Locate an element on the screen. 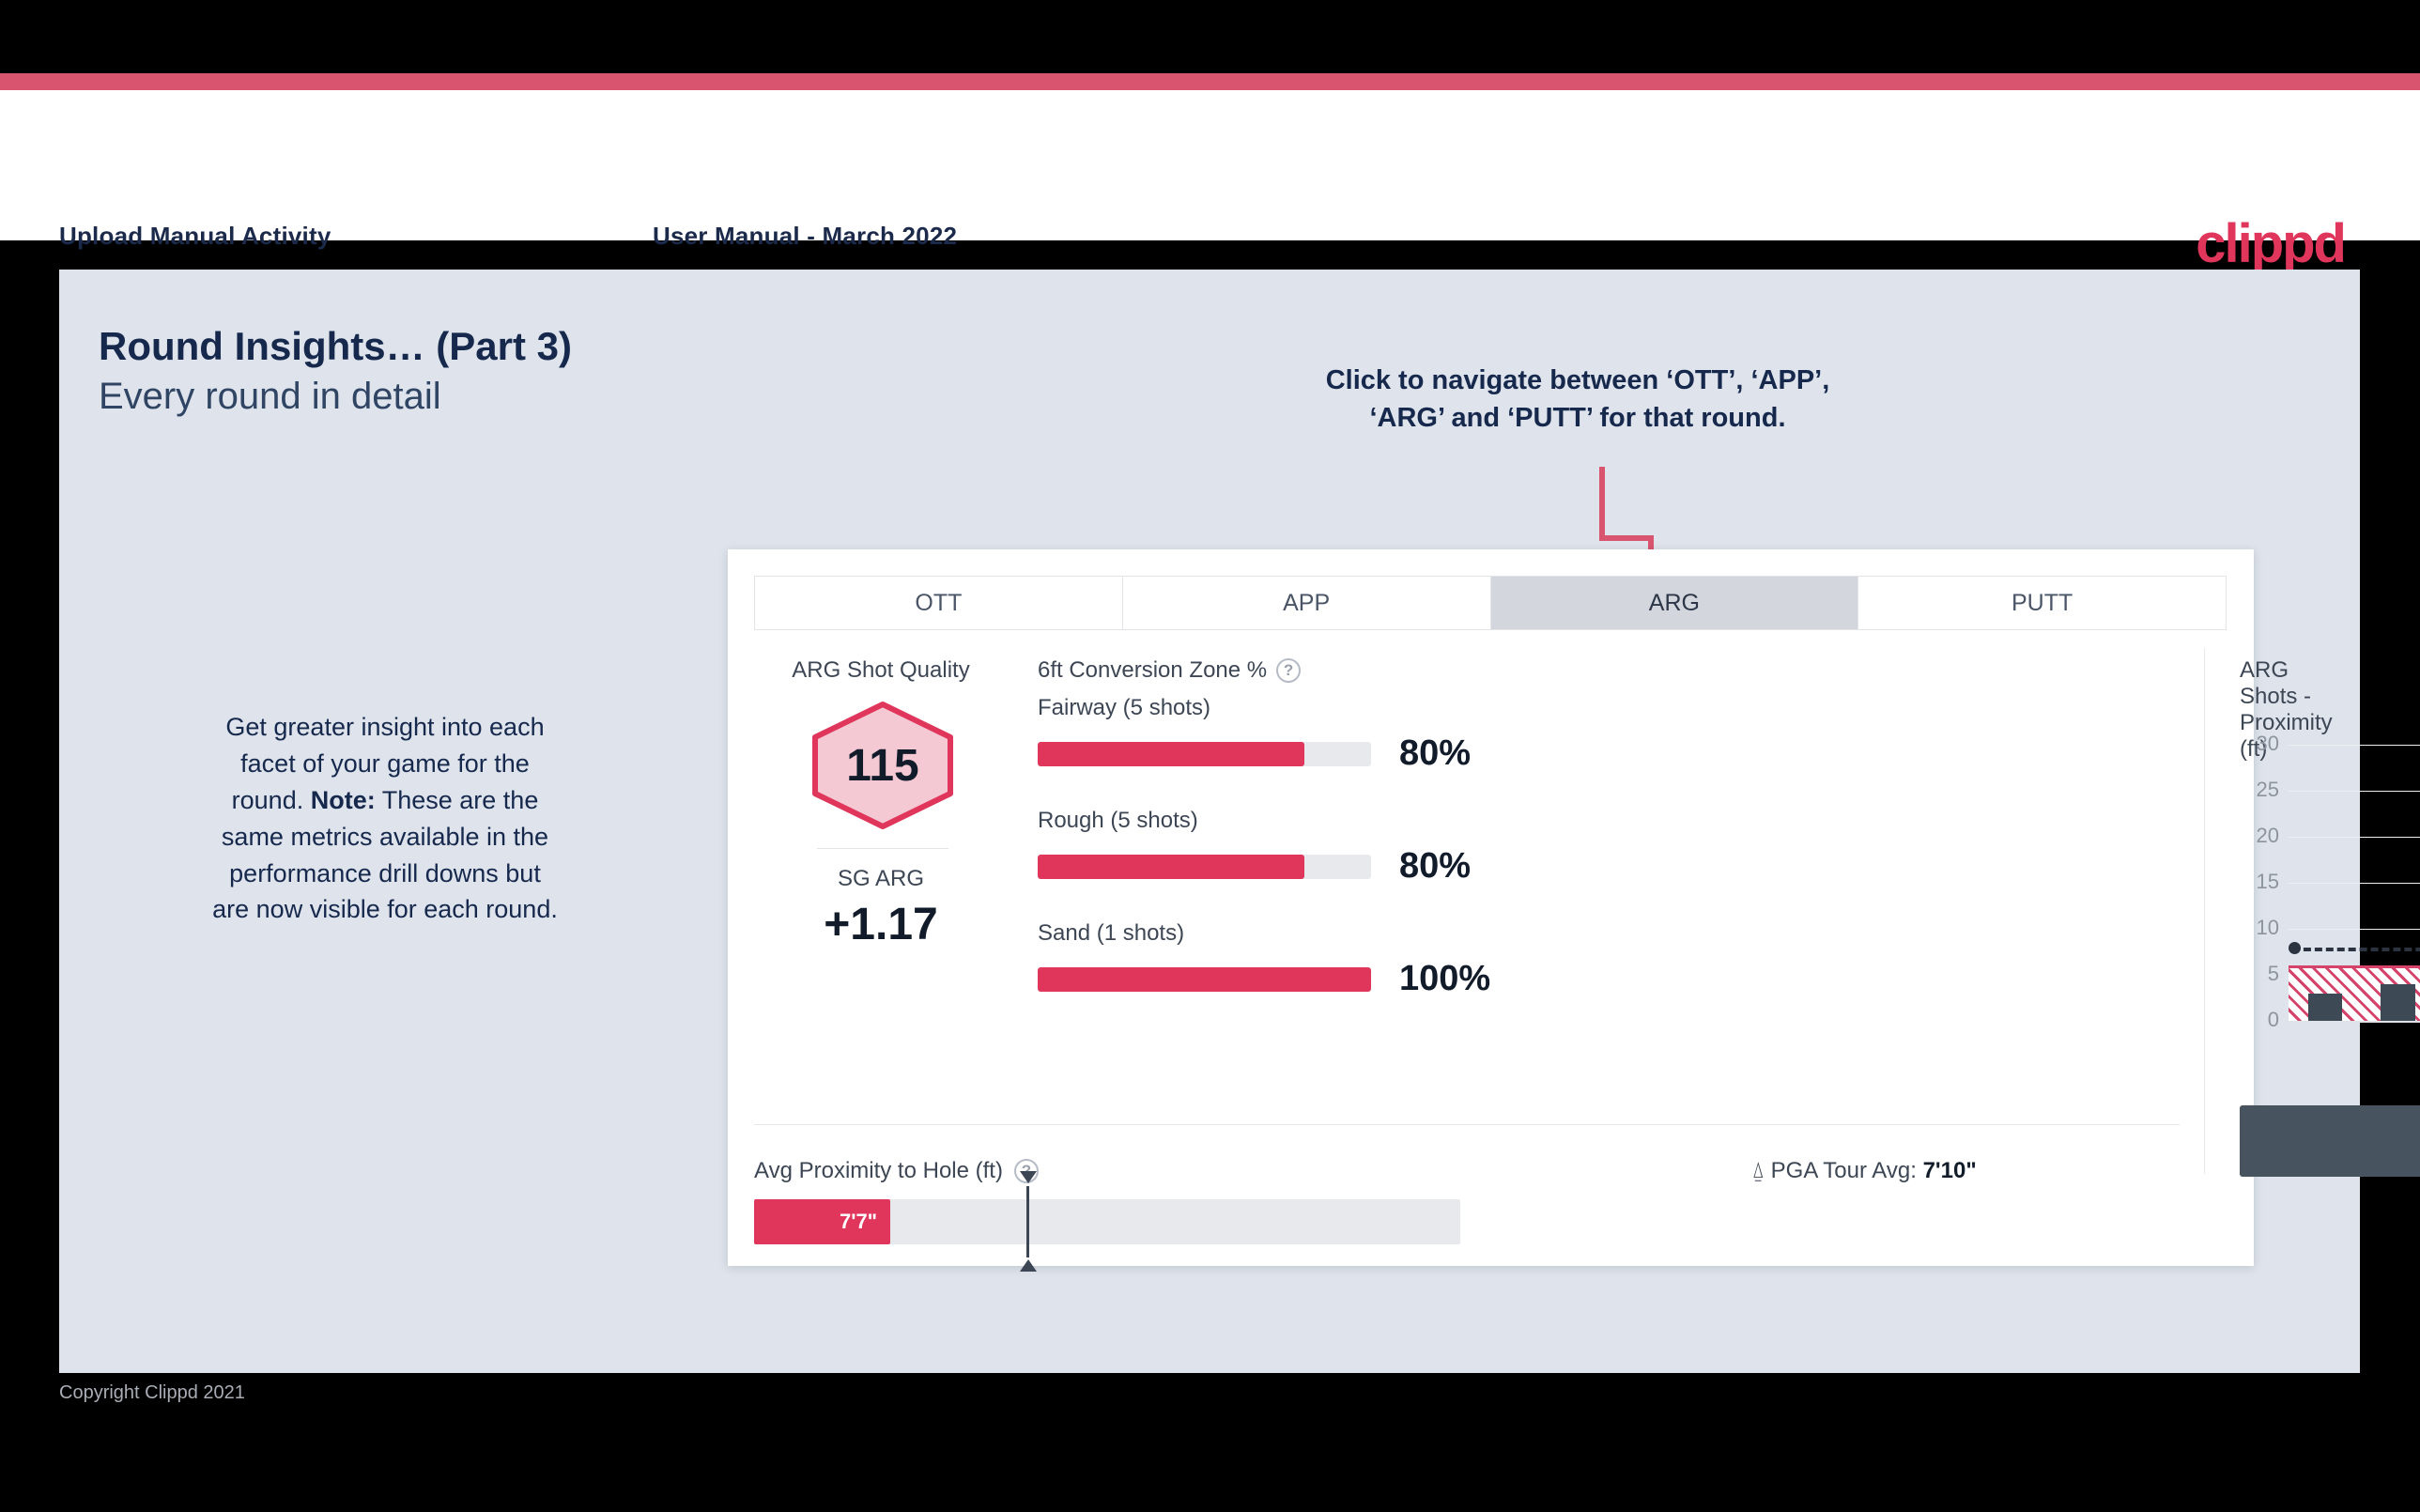 The height and width of the screenshot is (1512, 2420). copyright-notice: Copyright Clippd 2021 is located at coordinates (152, 1393).